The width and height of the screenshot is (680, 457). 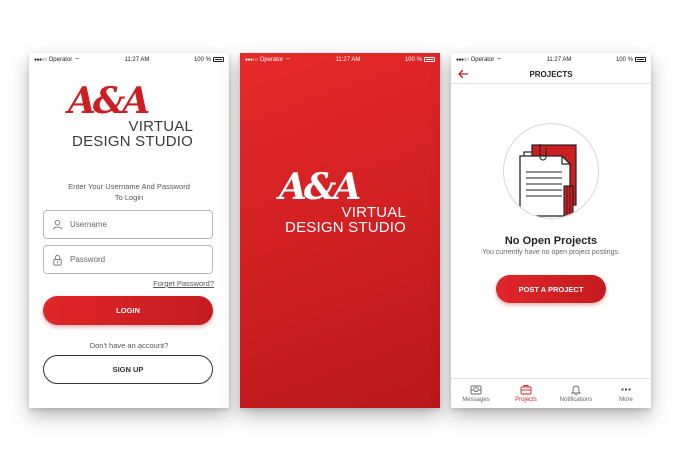 I want to click on post-project-button: POST A PROJECT, so click(x=551, y=289).